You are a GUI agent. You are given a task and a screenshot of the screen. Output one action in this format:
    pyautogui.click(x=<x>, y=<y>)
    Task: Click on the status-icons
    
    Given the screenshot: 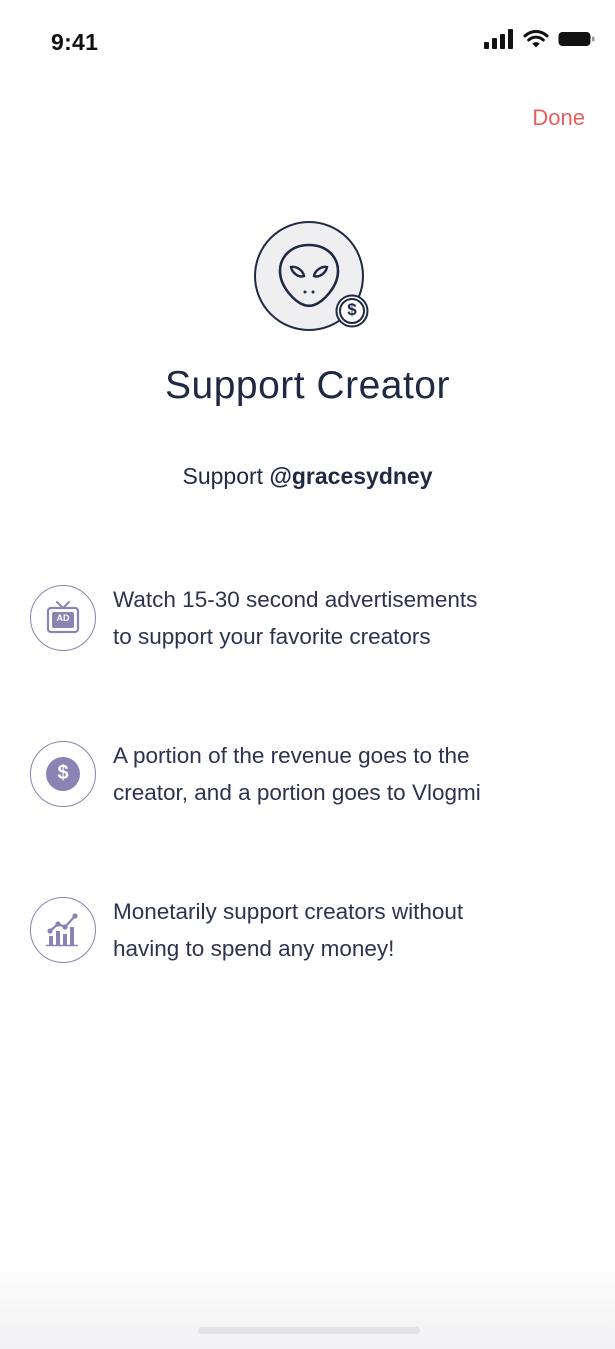 What is the action you would take?
    pyautogui.click(x=539, y=41)
    